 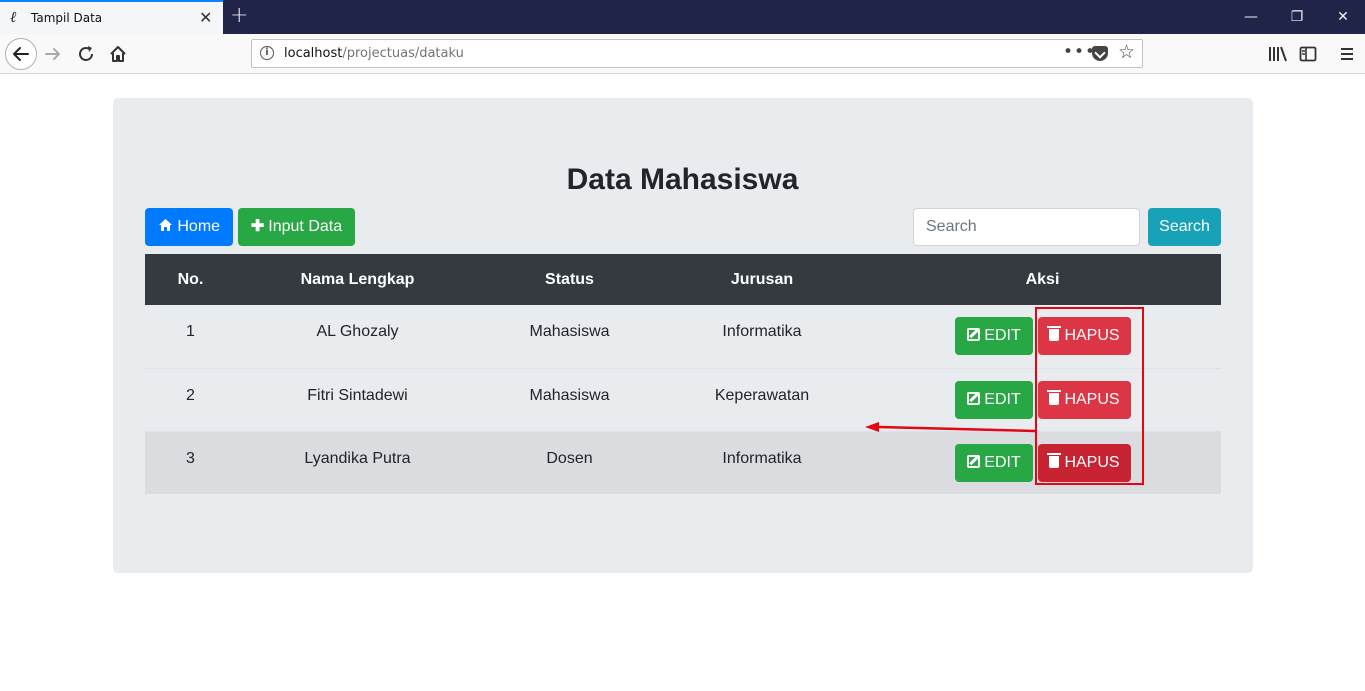 What do you see at coordinates (357, 331) in the screenshot?
I see `cell-nama: AL Ghozaly` at bounding box center [357, 331].